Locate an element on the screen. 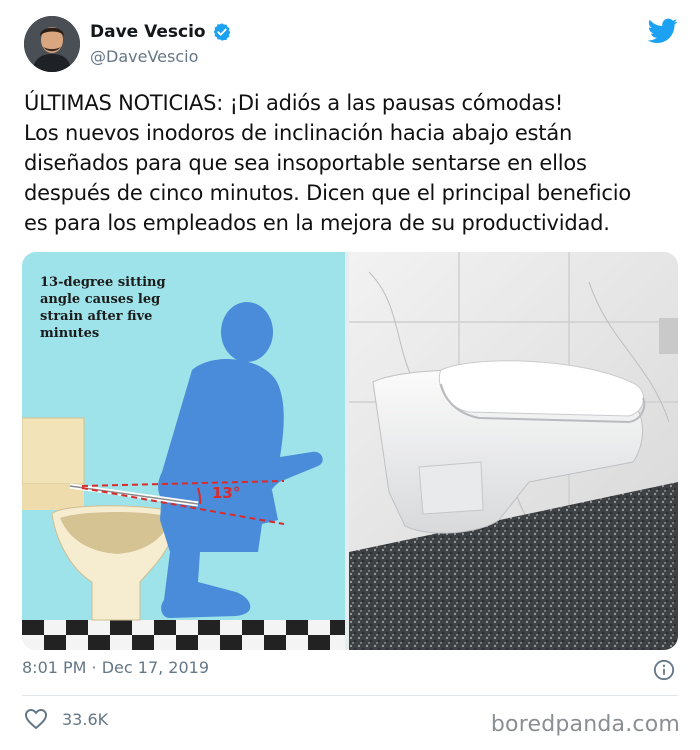 The width and height of the screenshot is (700, 750). watermark: boredpanda.com is located at coordinates (585, 724).